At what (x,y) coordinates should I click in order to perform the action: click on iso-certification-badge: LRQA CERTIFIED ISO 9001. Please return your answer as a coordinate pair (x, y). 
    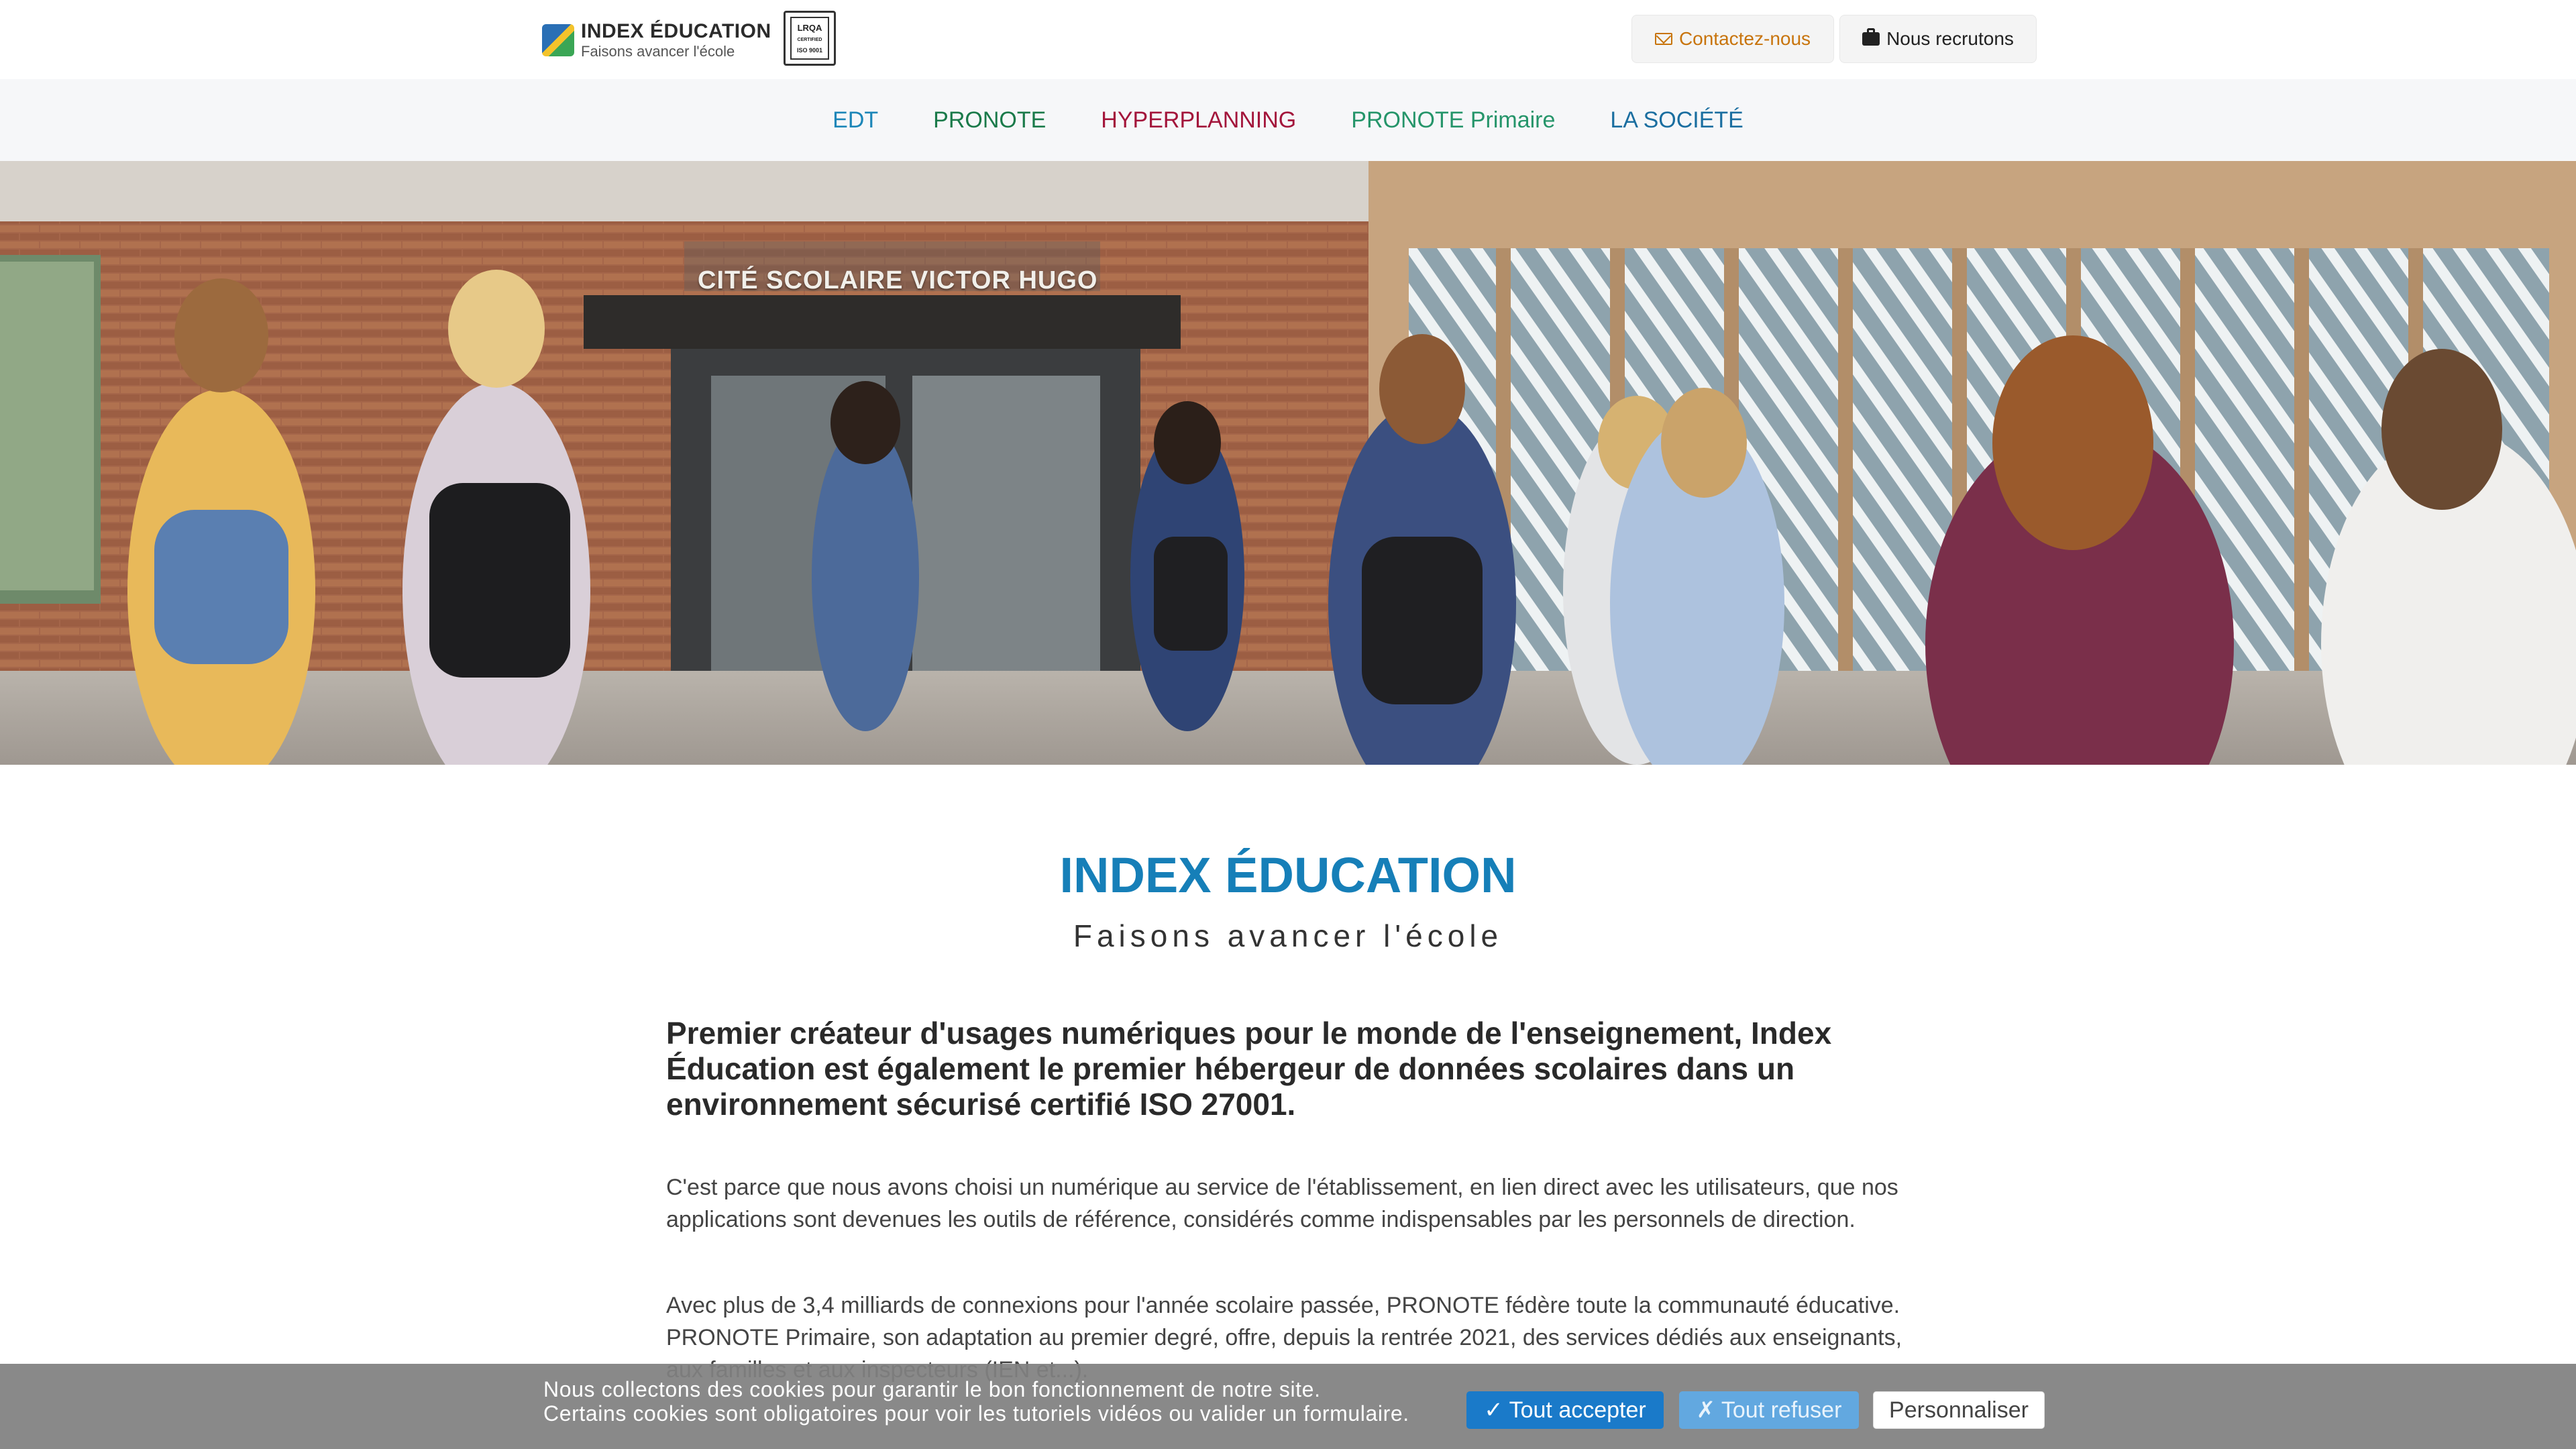
    Looking at the image, I should click on (810, 38).